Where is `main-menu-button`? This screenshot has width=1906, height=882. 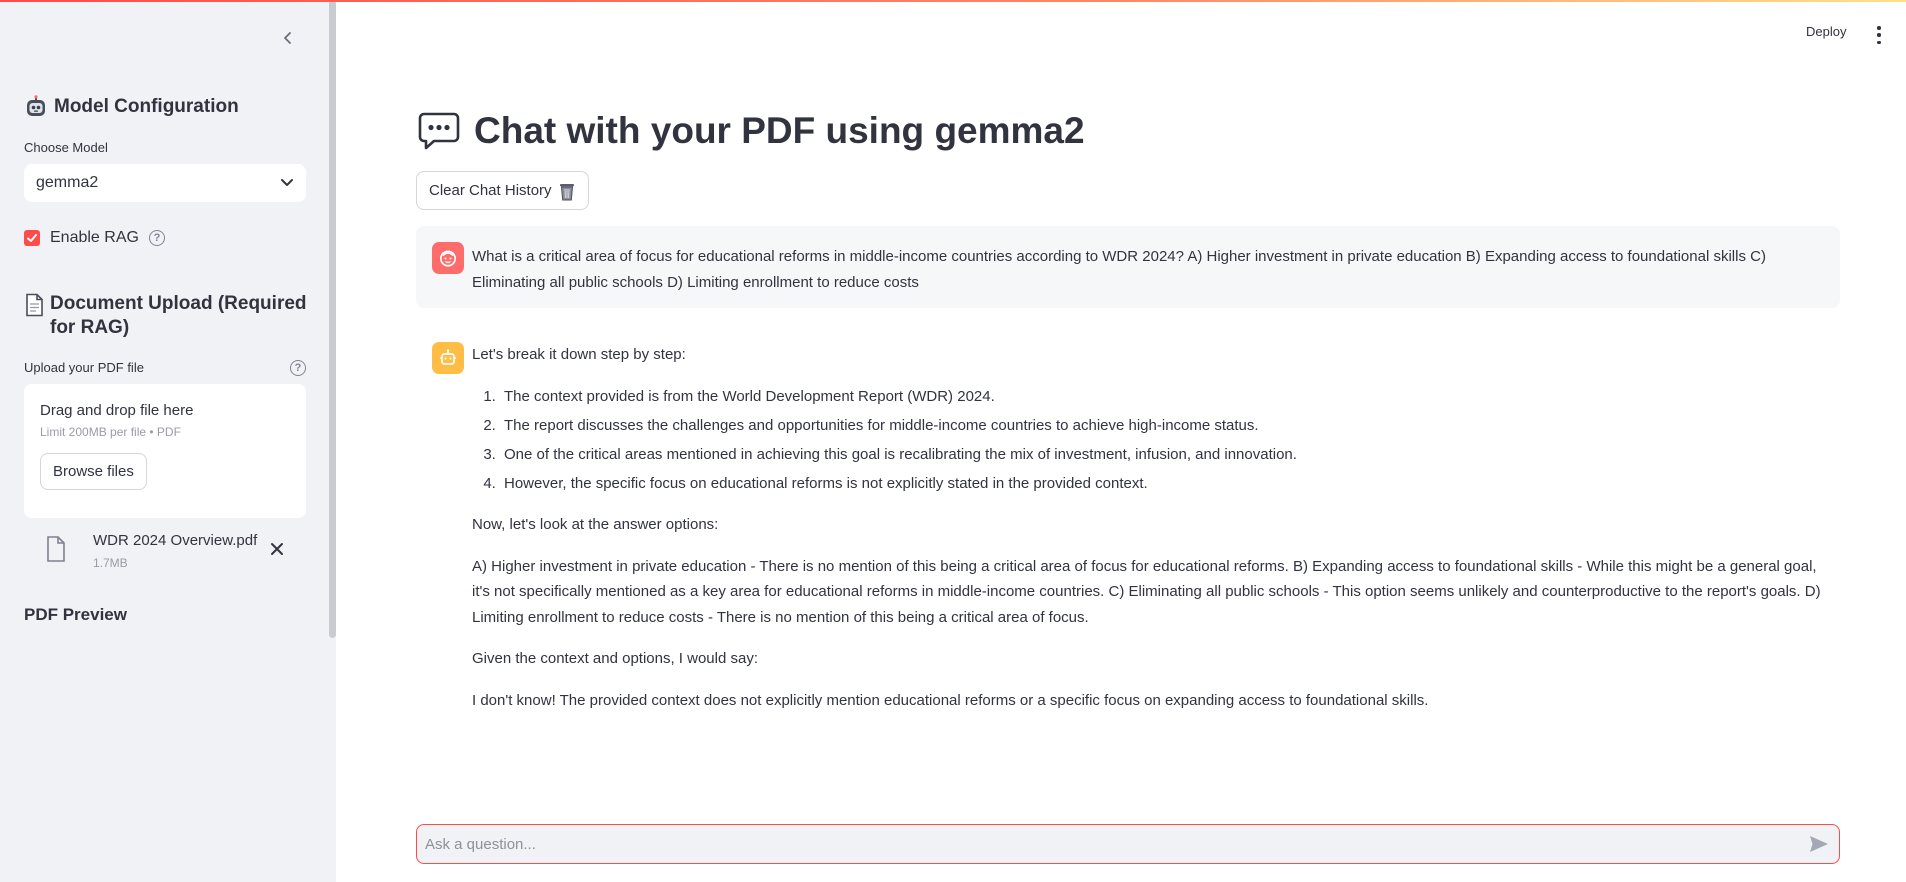 main-menu-button is located at coordinates (1879, 35).